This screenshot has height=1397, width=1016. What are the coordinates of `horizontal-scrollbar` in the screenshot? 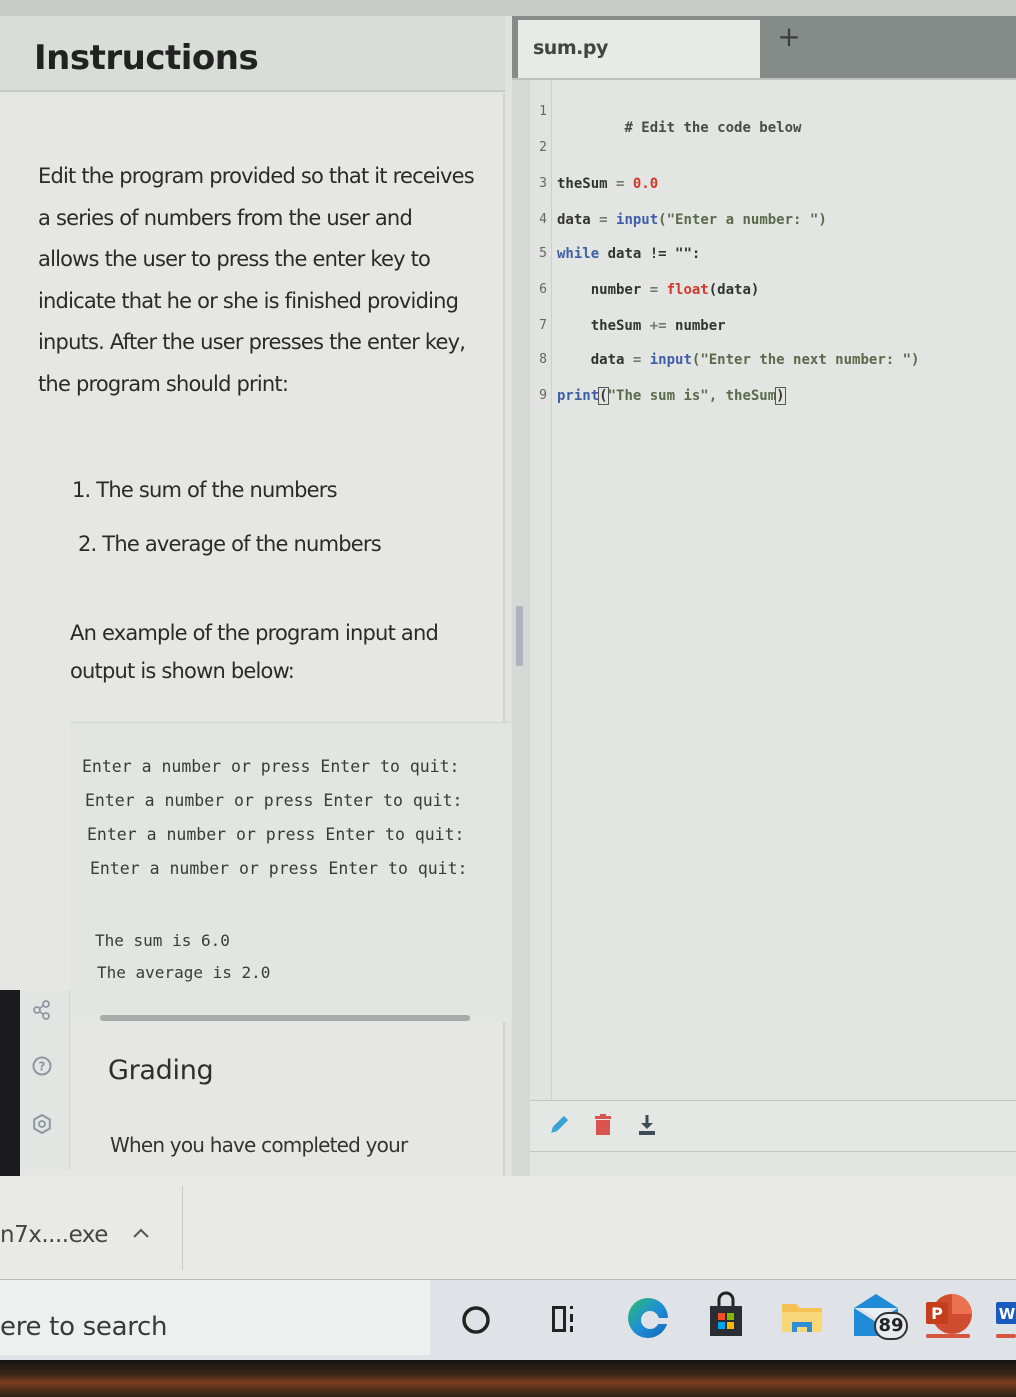 It's located at (285, 1018).